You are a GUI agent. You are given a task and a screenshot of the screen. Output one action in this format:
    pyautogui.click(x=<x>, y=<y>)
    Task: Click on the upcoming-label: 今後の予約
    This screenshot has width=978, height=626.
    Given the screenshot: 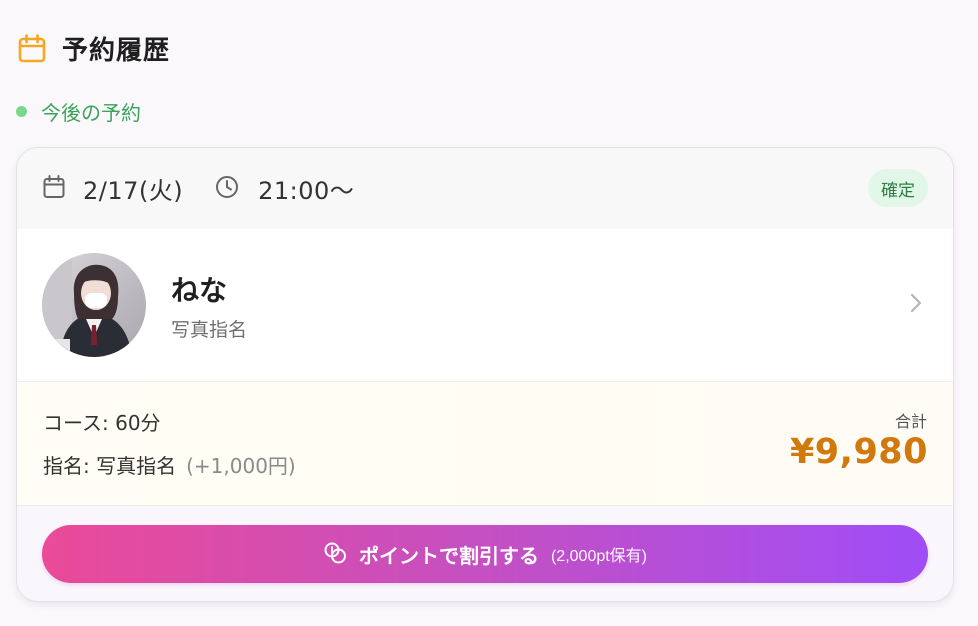 What is the action you would take?
    pyautogui.click(x=91, y=113)
    